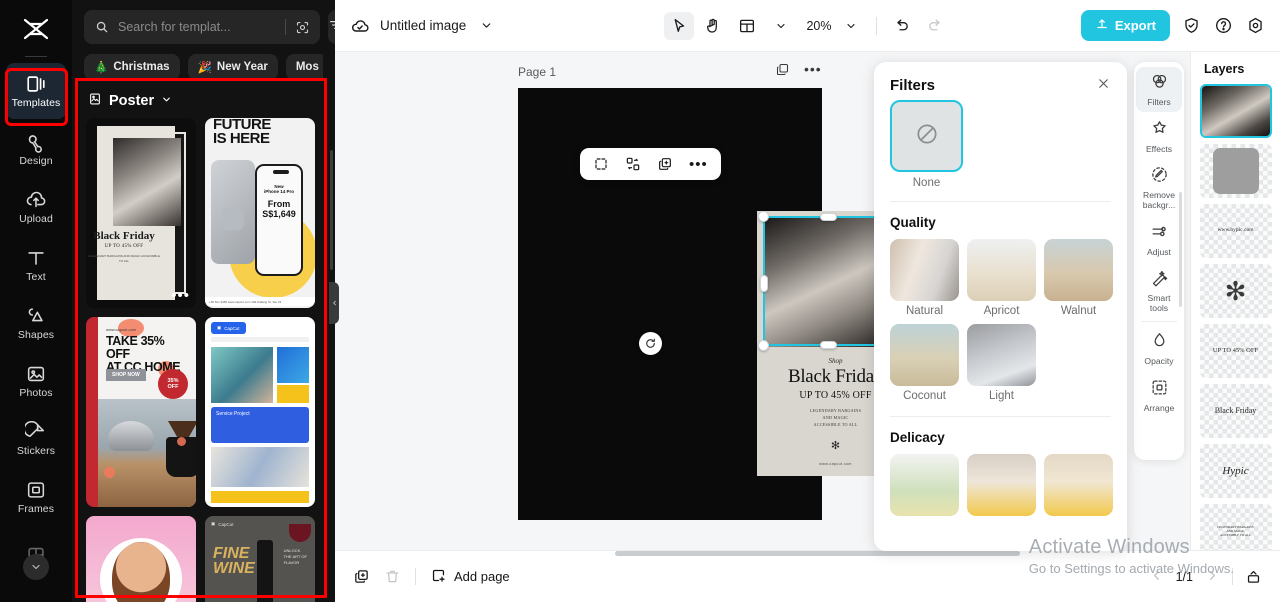 The image size is (1280, 602). Describe the element at coordinates (1180, 249) in the screenshot. I see `tools-scrollbar` at that location.